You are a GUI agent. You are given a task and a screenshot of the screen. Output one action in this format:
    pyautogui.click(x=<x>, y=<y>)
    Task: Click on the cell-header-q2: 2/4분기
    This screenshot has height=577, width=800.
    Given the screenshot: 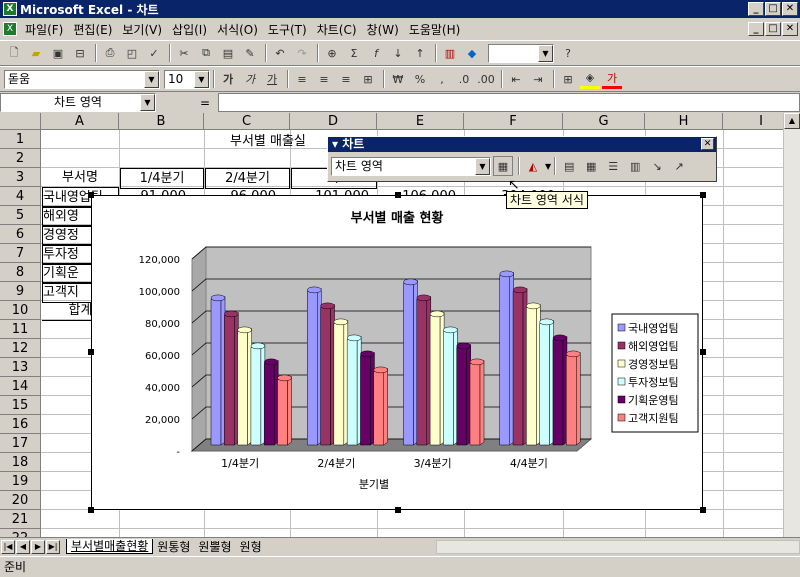 What is the action you would take?
    pyautogui.click(x=247, y=178)
    